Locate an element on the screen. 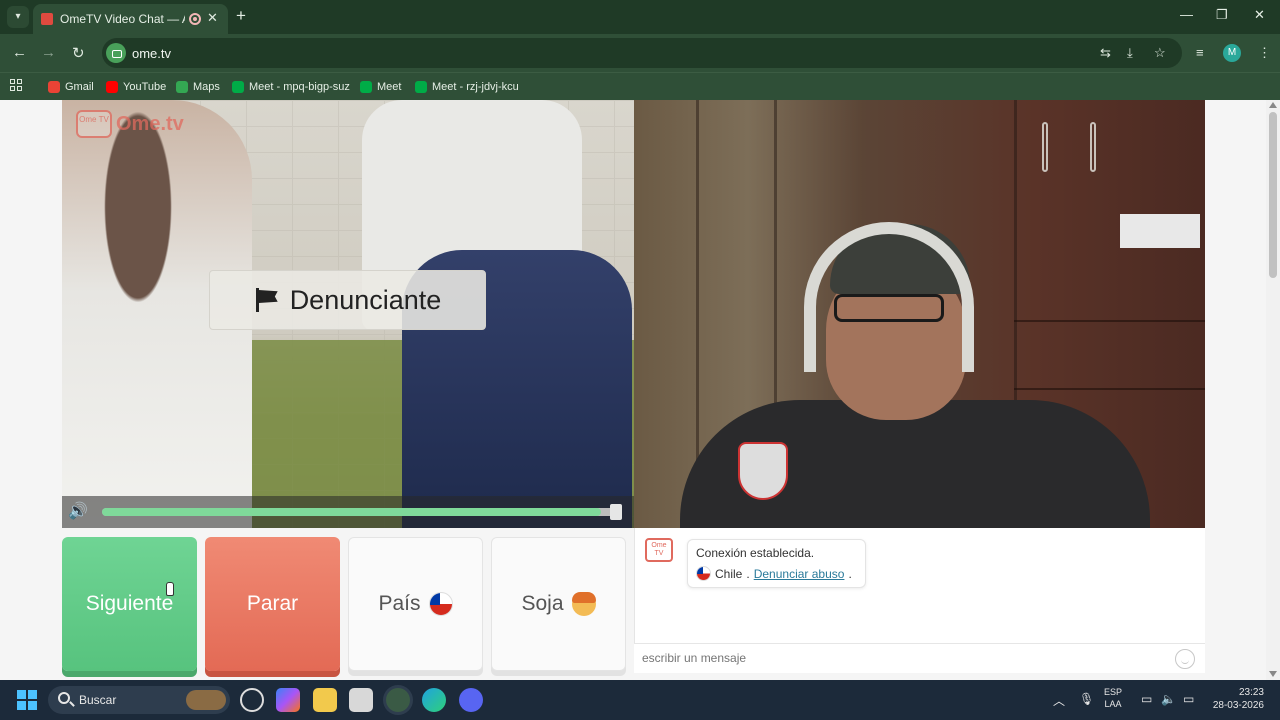 The height and width of the screenshot is (720, 1280). tab-ometv: OmeTV Video Chat — Alter ✕ is located at coordinates (130, 19).